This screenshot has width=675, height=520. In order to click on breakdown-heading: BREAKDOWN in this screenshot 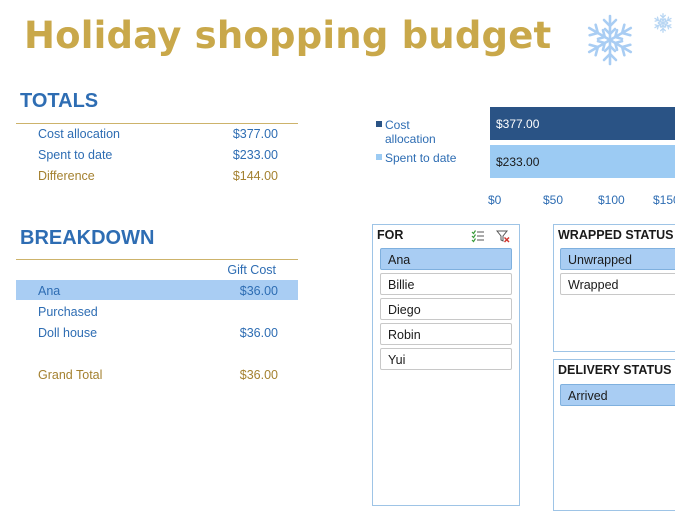, I will do `click(87, 238)`.